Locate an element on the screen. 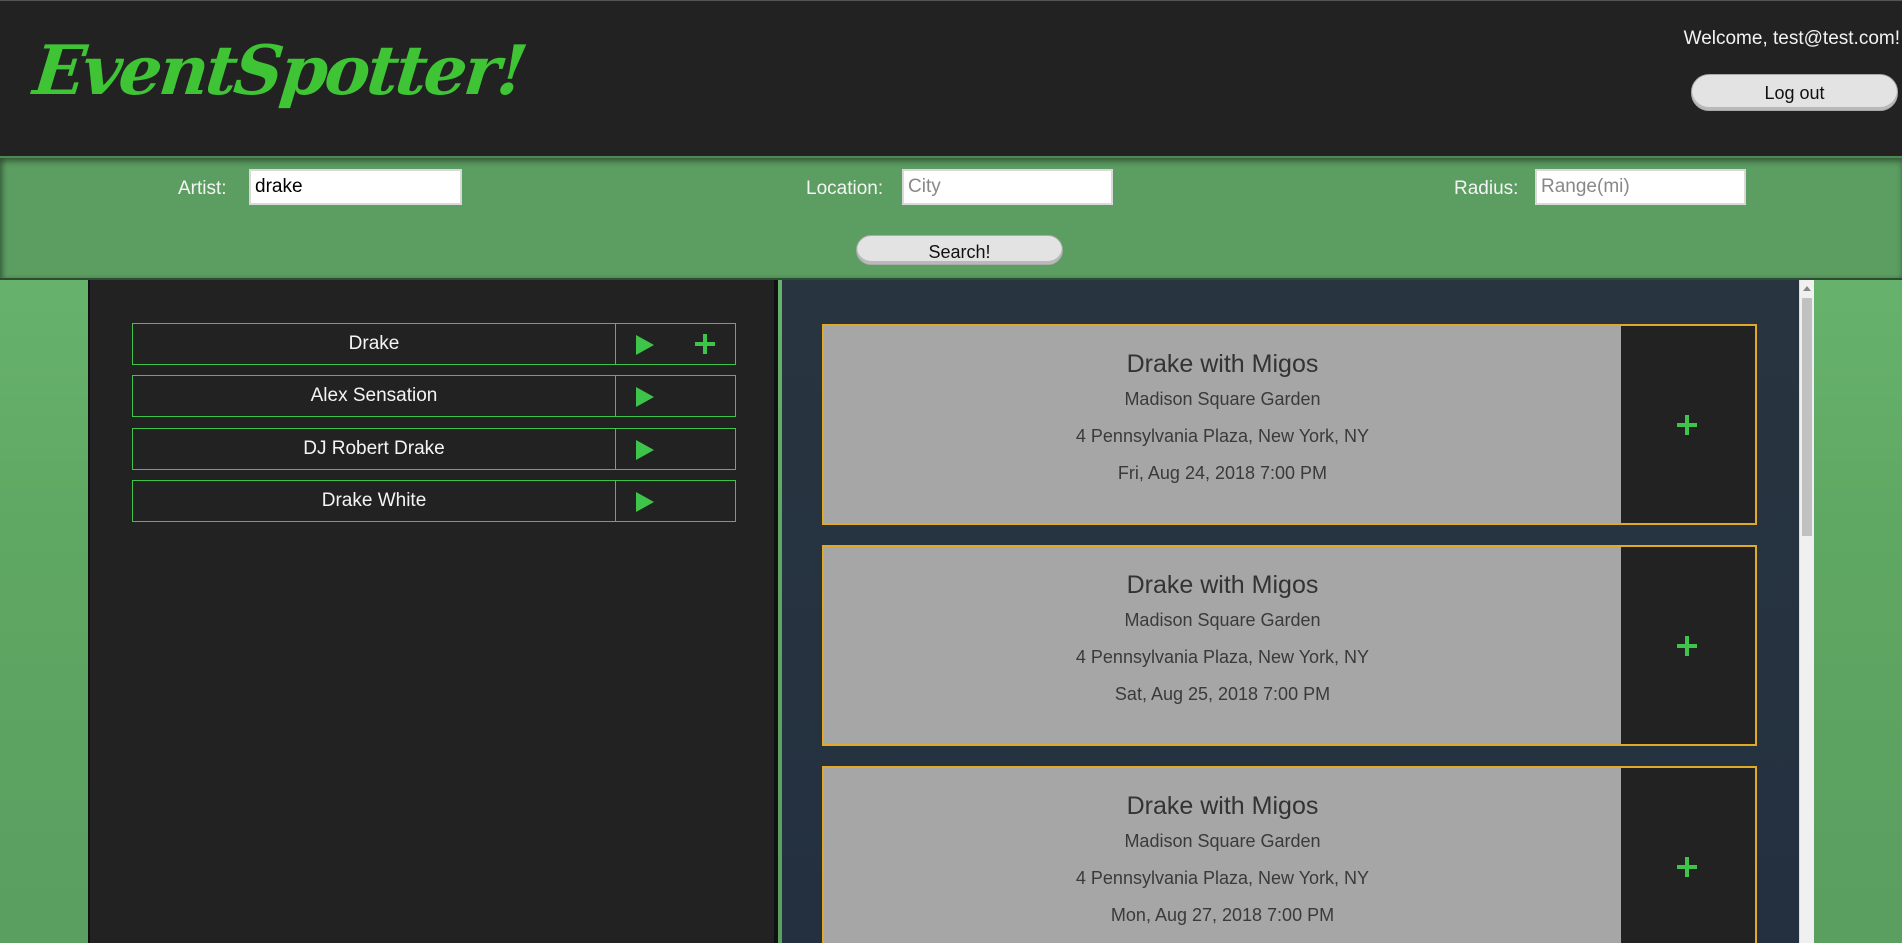 The height and width of the screenshot is (943, 1902). scroll-thumb is located at coordinates (1807, 417).